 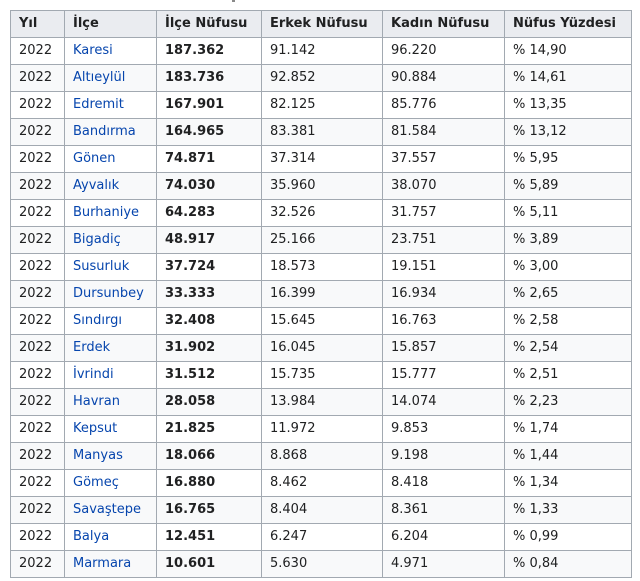 I want to click on table-row: 2022 Balya 12.451 6.247 6.204% 0,99, so click(x=321, y=537).